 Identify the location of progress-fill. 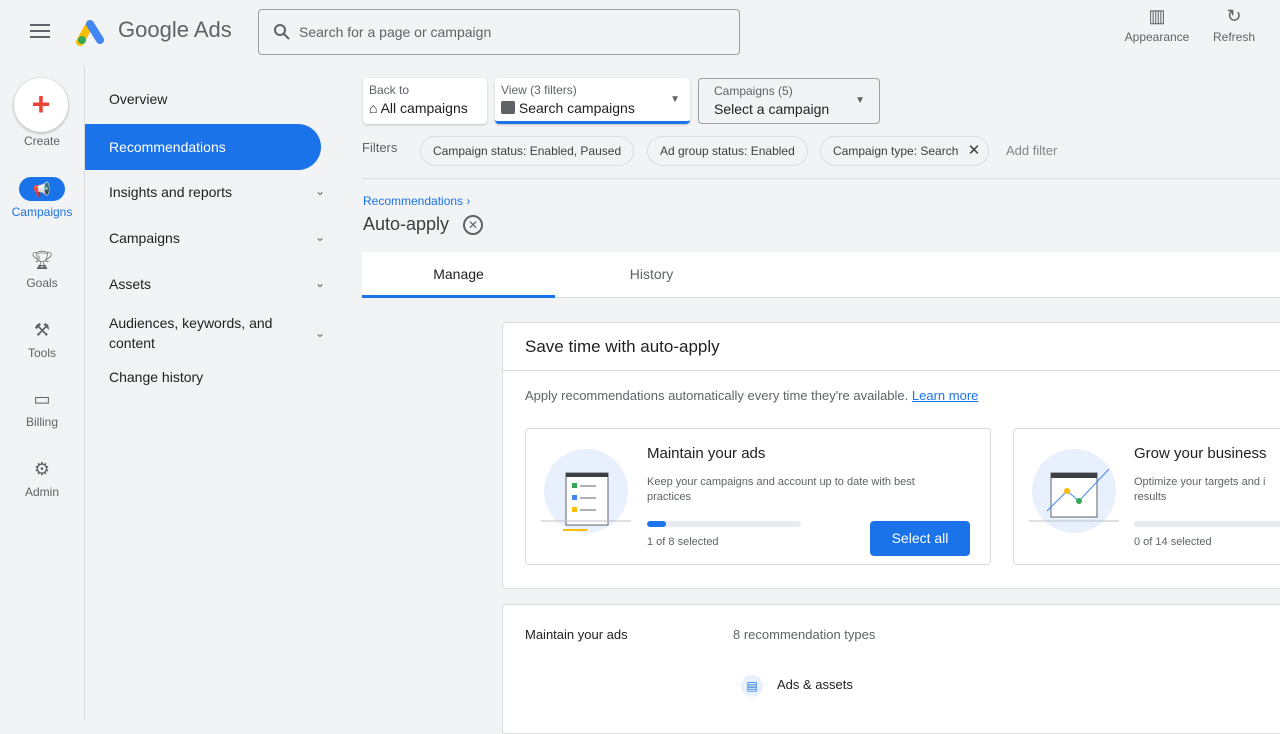
(657, 524).